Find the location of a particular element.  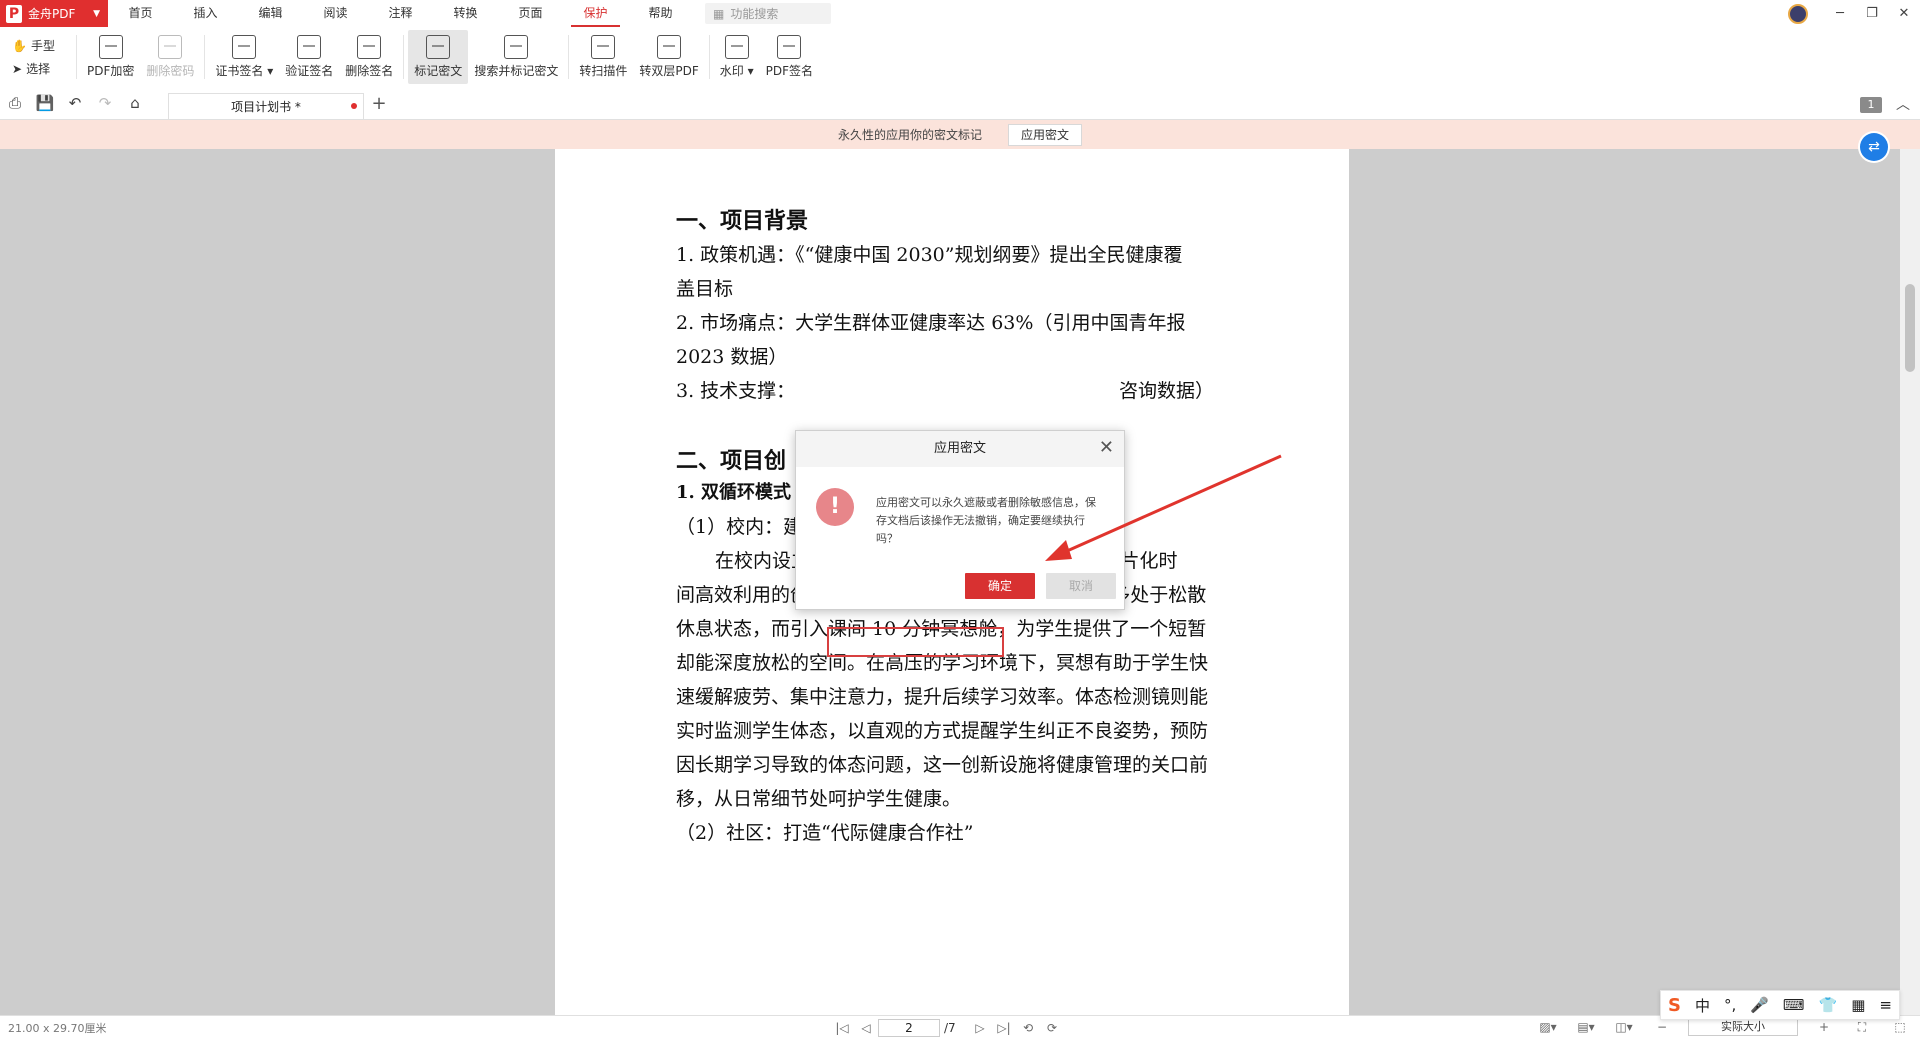

cursor-arrow-icon: ➤ is located at coordinates (17, 68).